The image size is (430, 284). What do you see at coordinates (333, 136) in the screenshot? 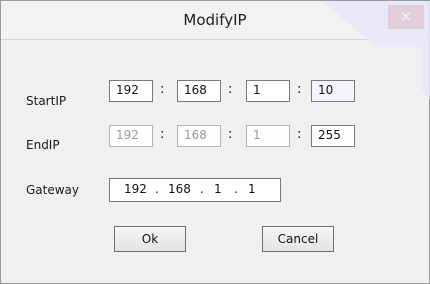
I see `end-ip-octet-4: 255` at bounding box center [333, 136].